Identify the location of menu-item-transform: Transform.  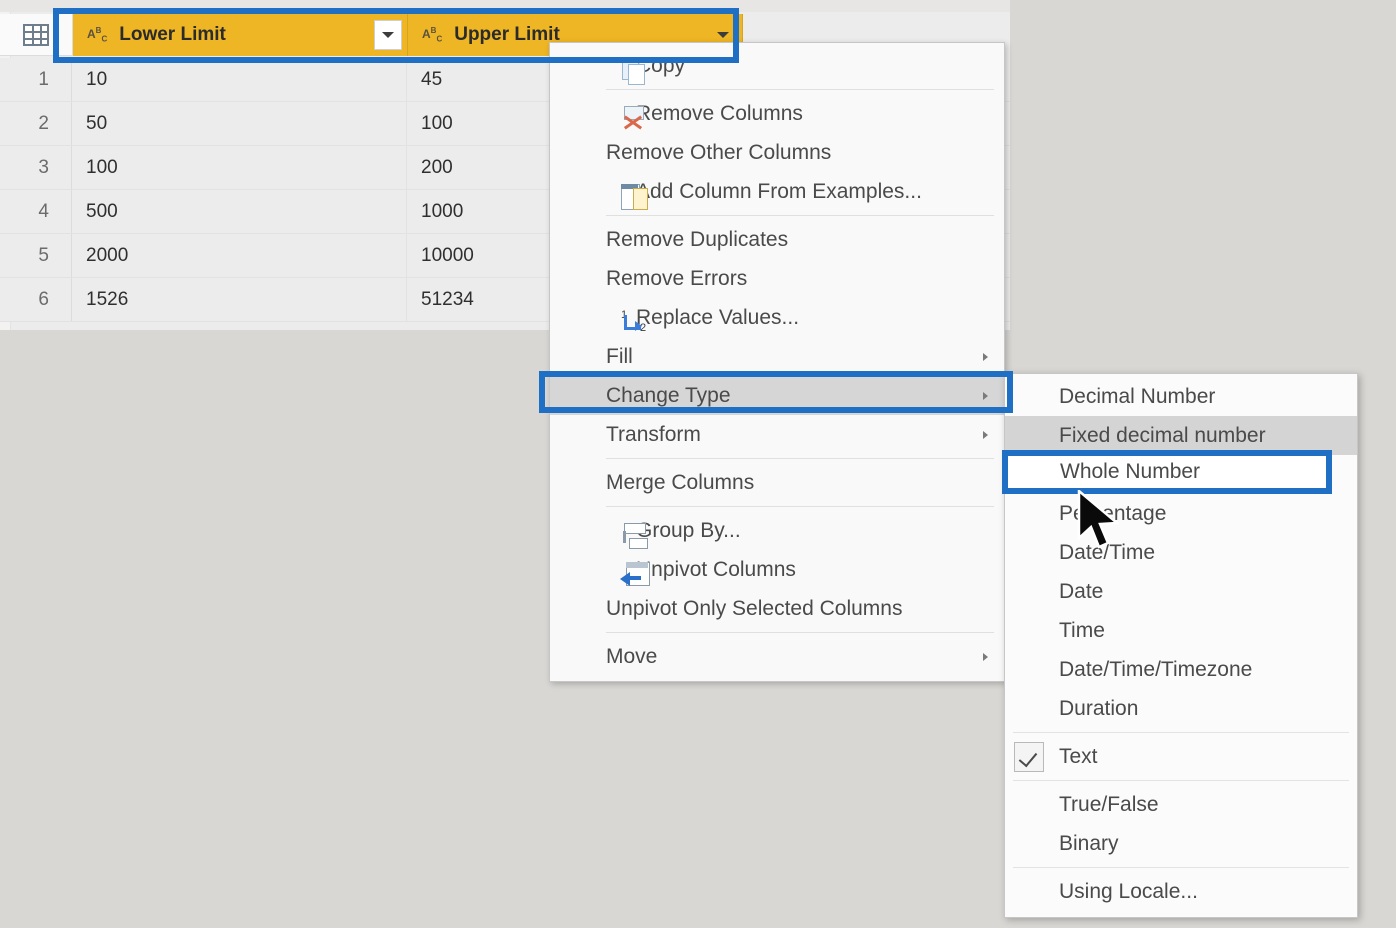
(777, 434).